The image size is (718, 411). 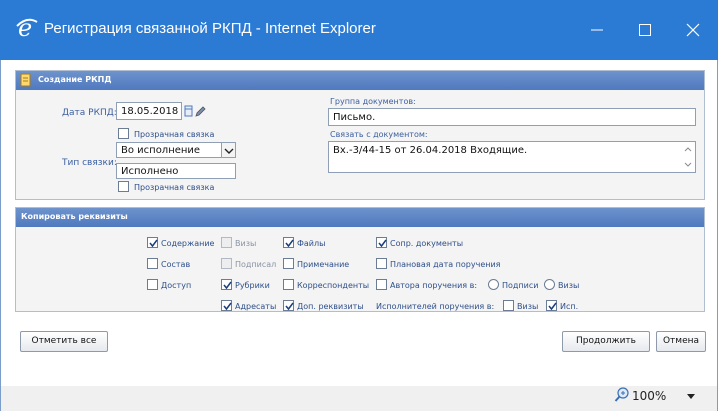 I want to click on label-accompanying: Сопр. документы, so click(x=427, y=243).